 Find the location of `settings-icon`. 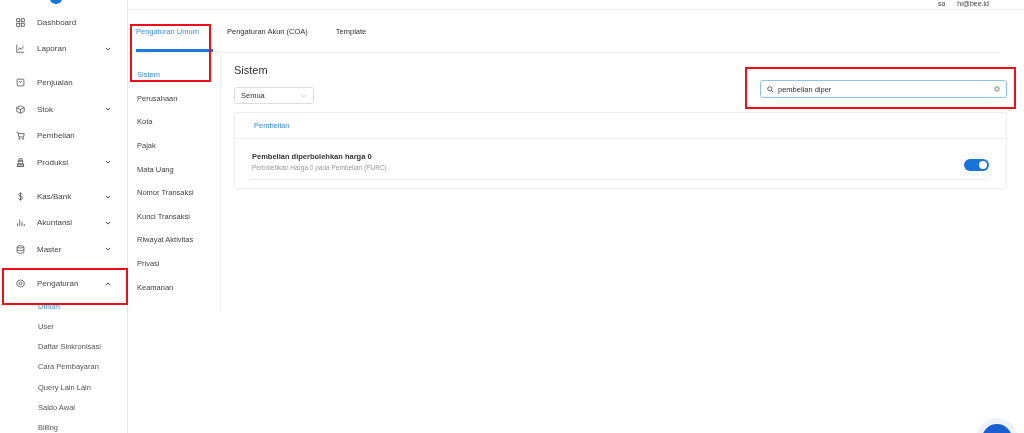

settings-icon is located at coordinates (20, 284).